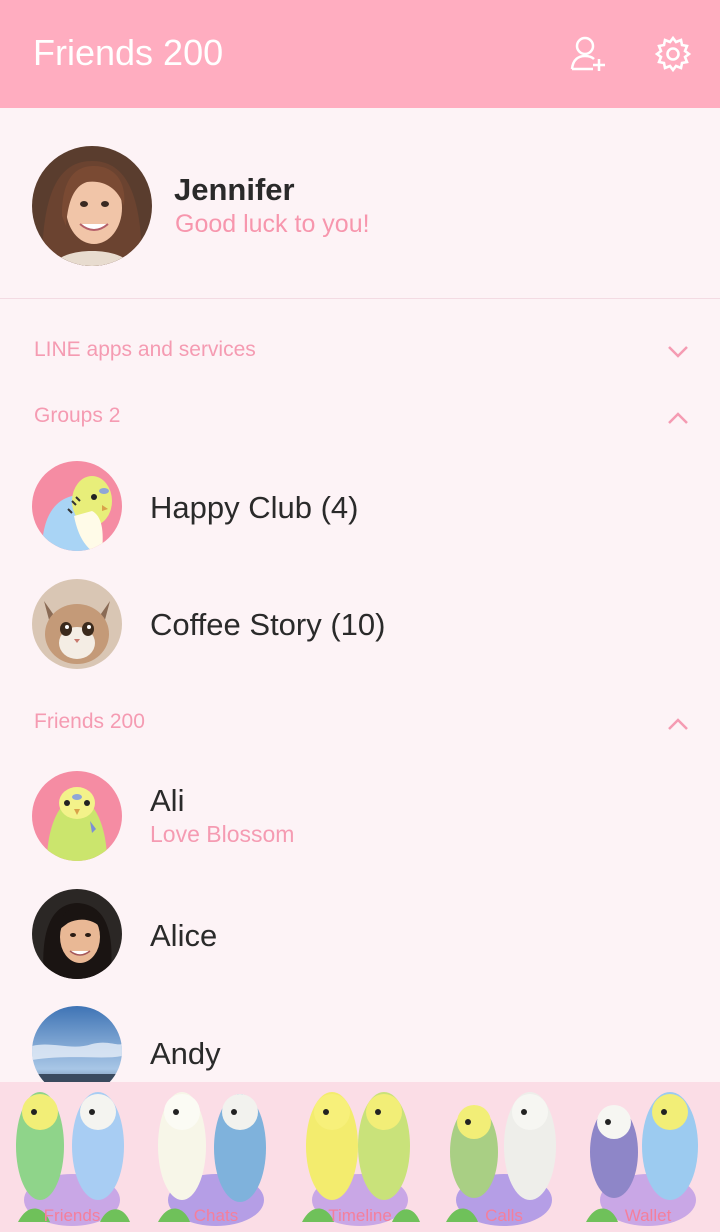 The height and width of the screenshot is (1232, 720). I want to click on friend-name: Andy, so click(185, 1053).